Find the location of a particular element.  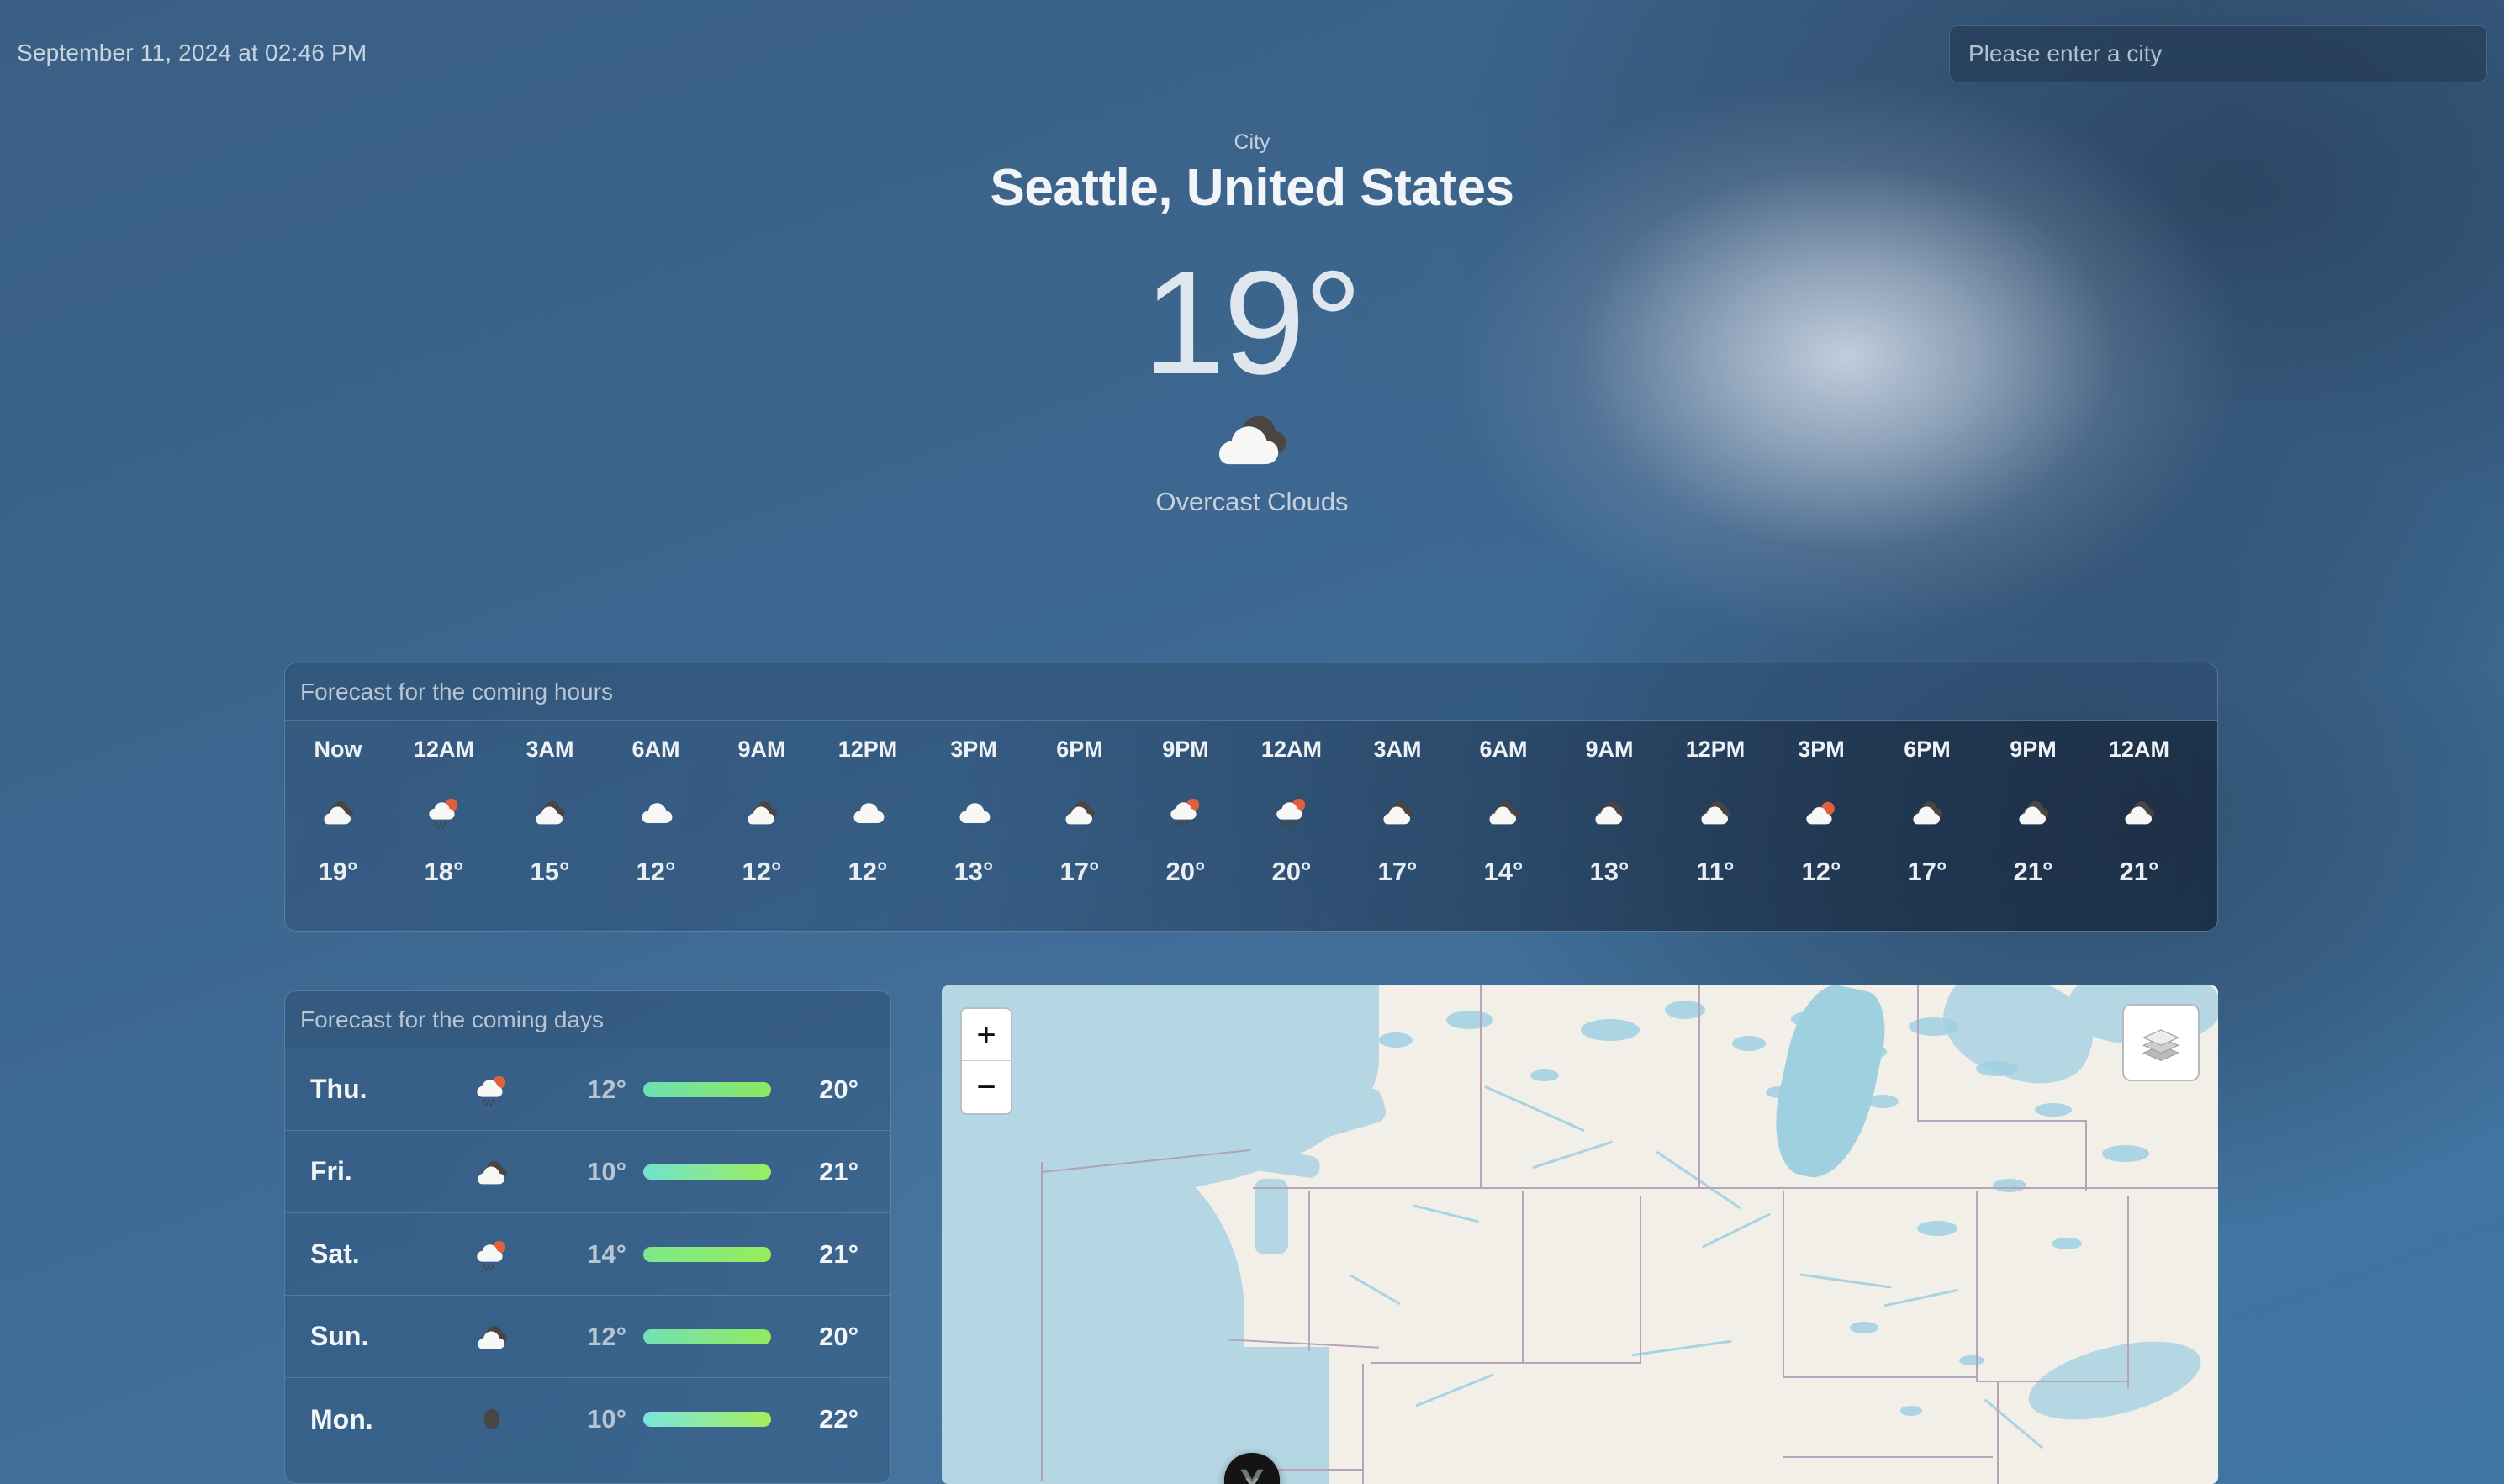

hourly-forecast-item: 6AM 12° is located at coordinates (656, 804).